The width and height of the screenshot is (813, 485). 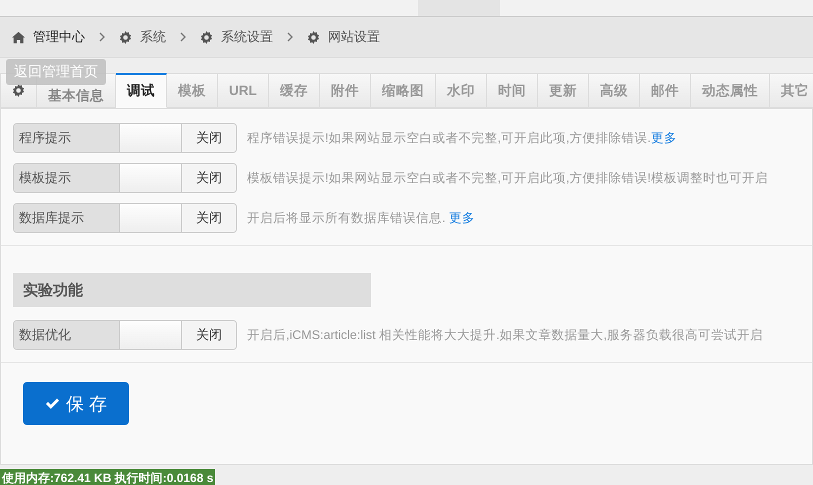 I want to click on section-header: 实验功能, so click(x=192, y=290).